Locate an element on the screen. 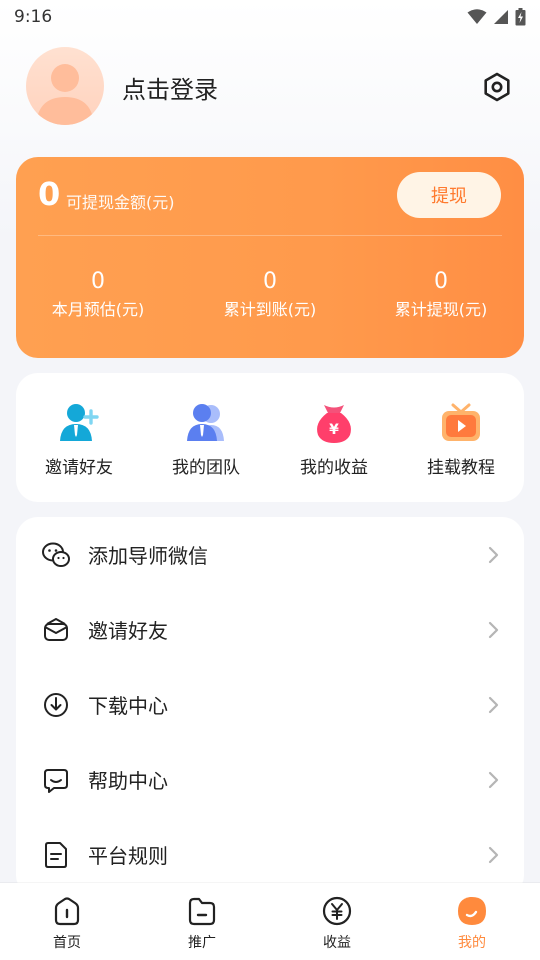 The image size is (540, 960). tab-label: 收益 is located at coordinates (337, 943).